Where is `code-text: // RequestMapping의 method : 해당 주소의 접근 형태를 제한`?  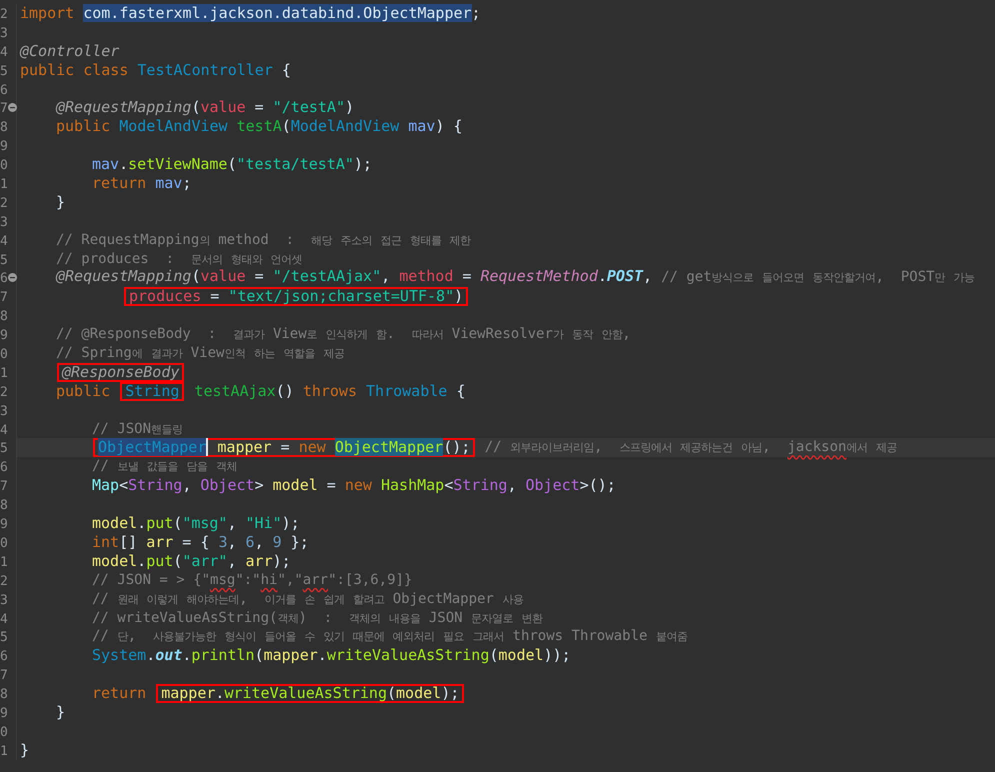
code-text: // RequestMapping의 method : 해당 주소의 접근 형태를 제한 is located at coordinates (263, 240).